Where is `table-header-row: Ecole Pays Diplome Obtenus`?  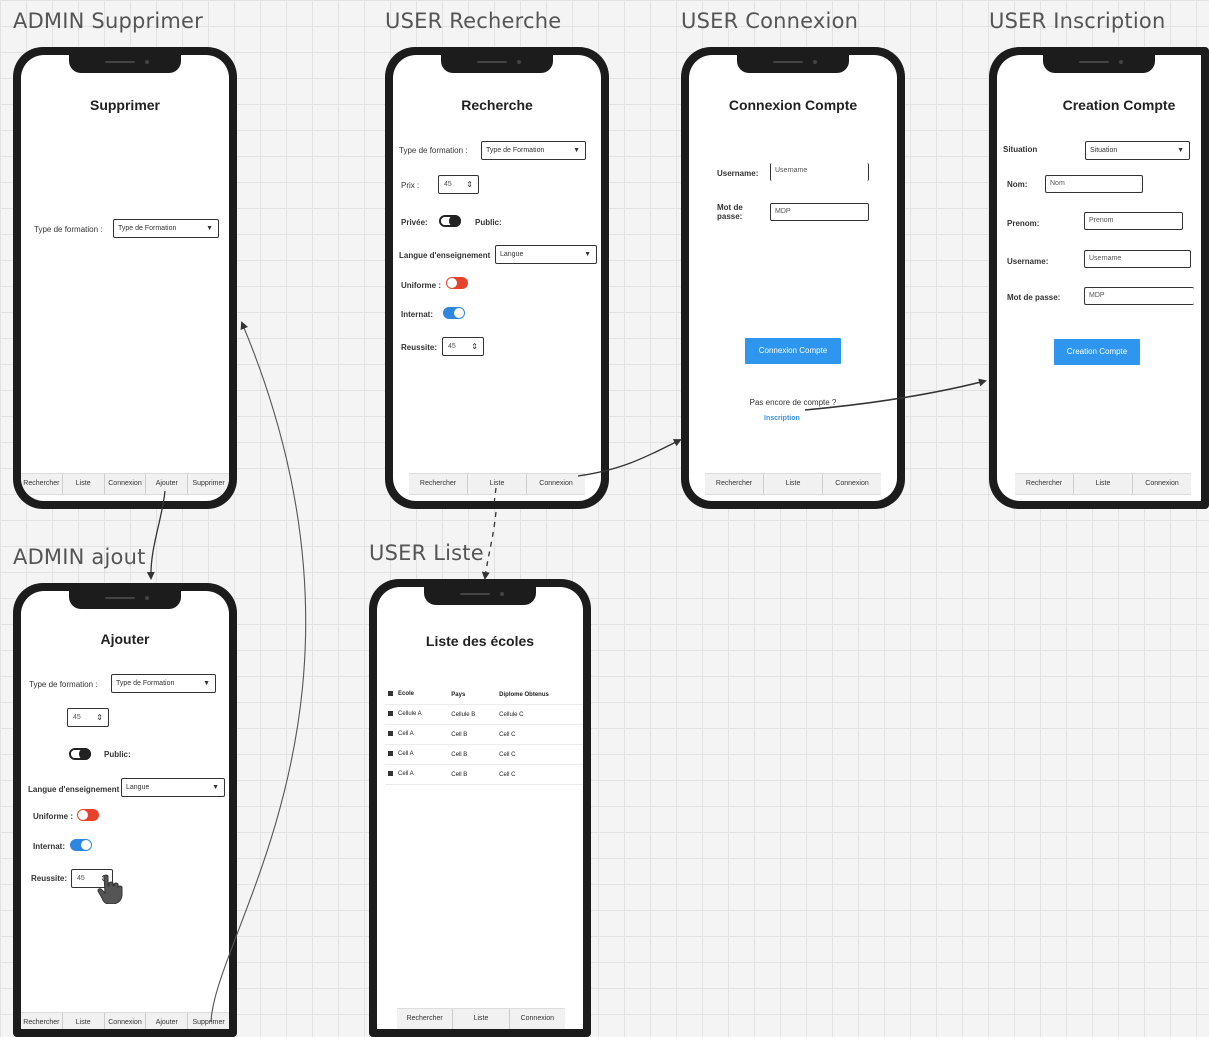 table-header-row: Ecole Pays Diplome Obtenus is located at coordinates (484, 695).